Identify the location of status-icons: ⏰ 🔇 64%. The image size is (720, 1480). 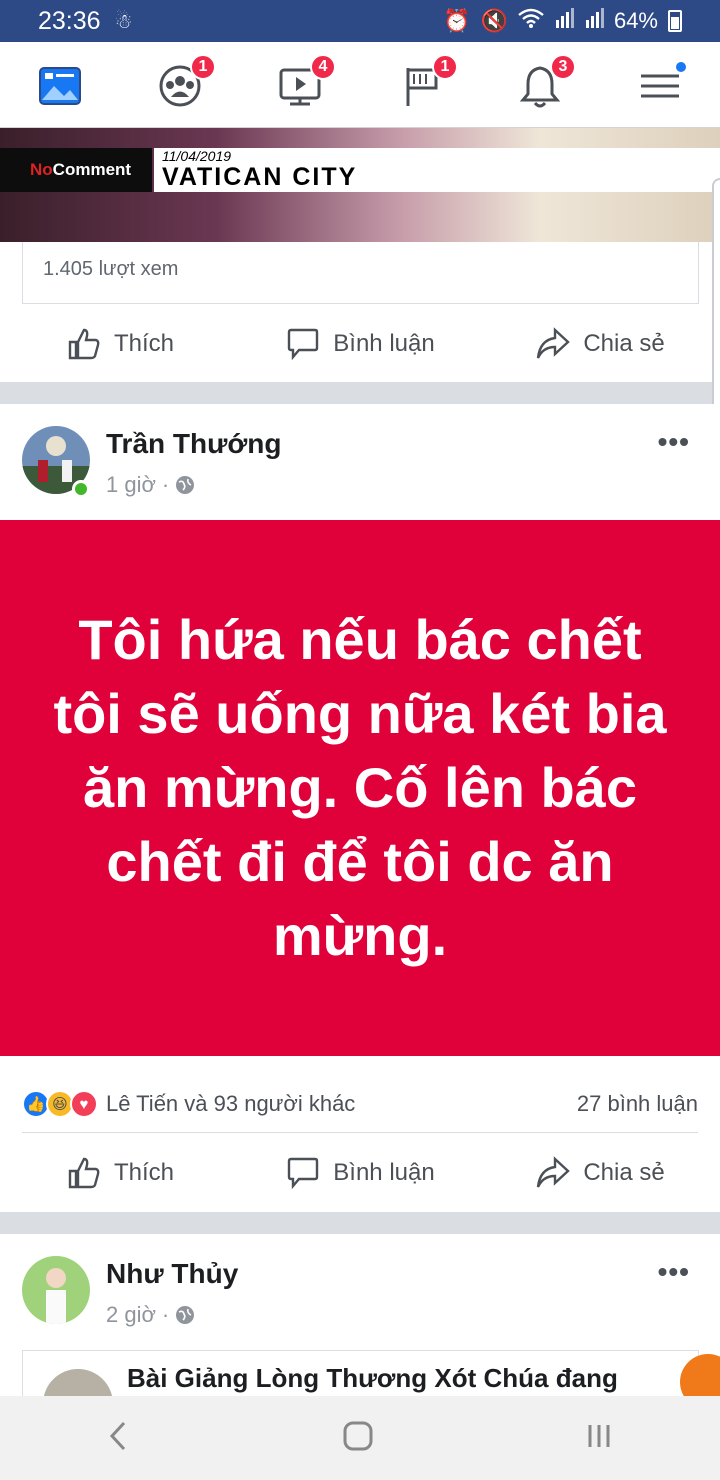
(562, 21).